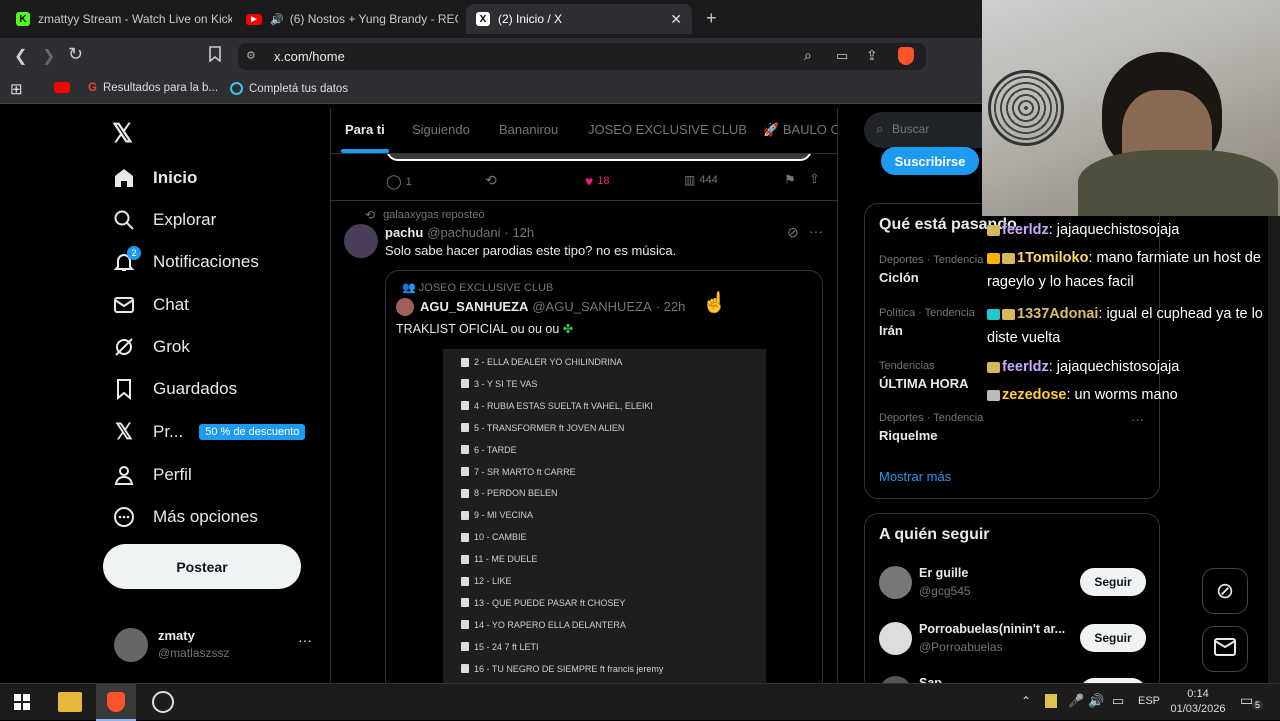  What do you see at coordinates (175, 389) in the screenshot?
I see `nav-bookmarks: Guardados` at bounding box center [175, 389].